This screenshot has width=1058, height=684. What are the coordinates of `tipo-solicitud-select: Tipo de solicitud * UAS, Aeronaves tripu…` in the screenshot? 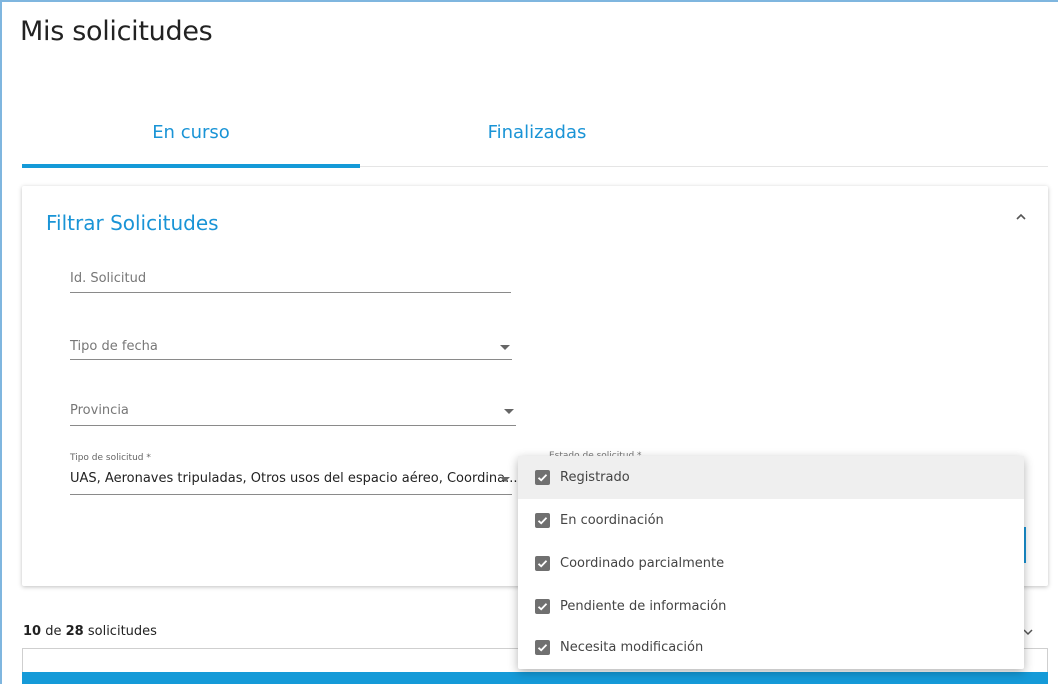 It's located at (283, 473).